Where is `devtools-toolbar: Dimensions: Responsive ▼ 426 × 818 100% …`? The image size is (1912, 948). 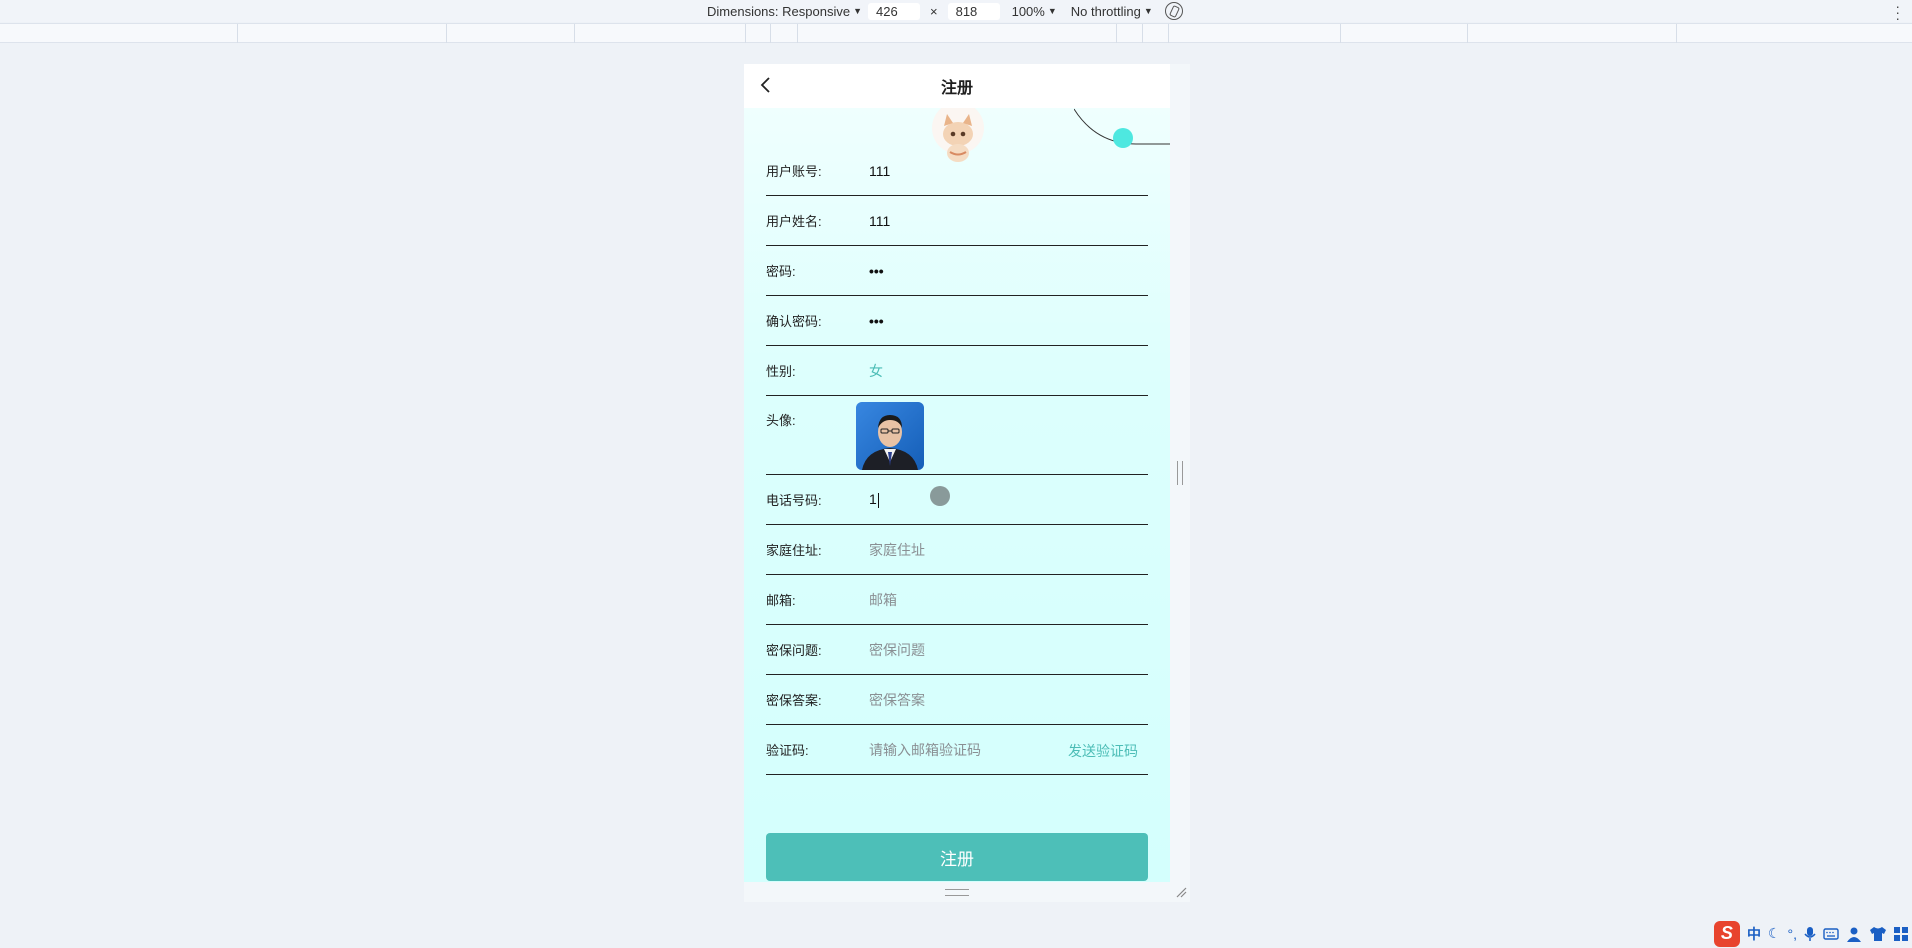 devtools-toolbar: Dimensions: Responsive ▼ 426 × 818 100% … is located at coordinates (956, 12).